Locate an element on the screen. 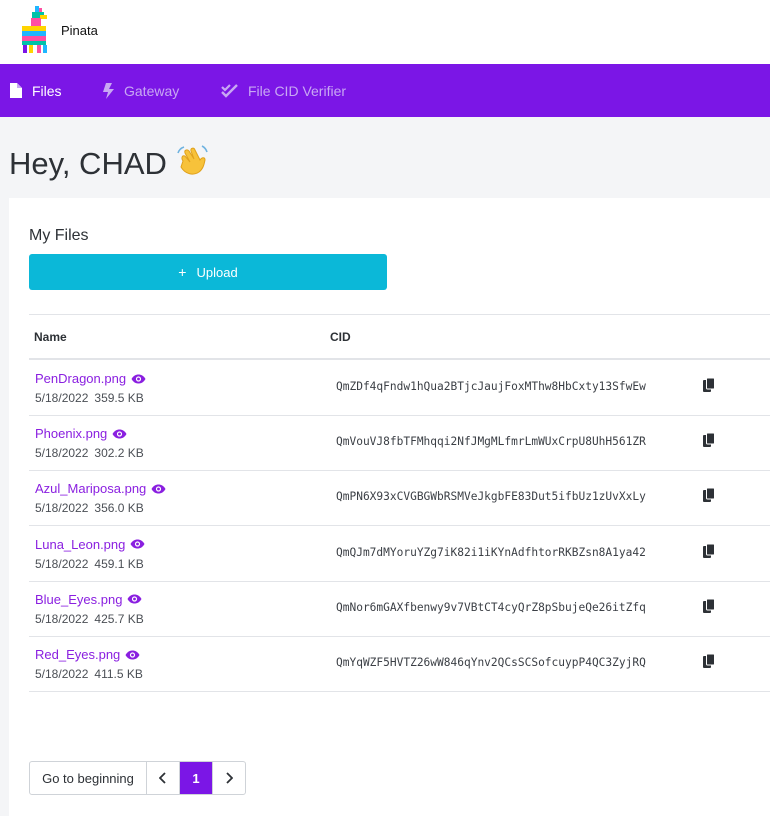 The width and height of the screenshot is (770, 816). file-name: Blue_Eyes.png is located at coordinates (79, 599).